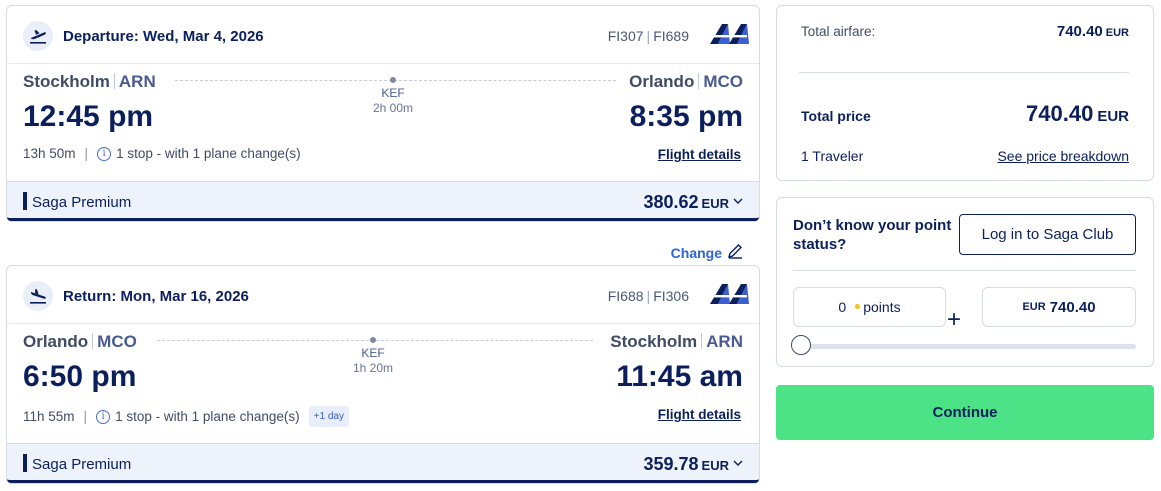 The width and height of the screenshot is (1161, 491). I want to click on pencil-icon, so click(735, 252).